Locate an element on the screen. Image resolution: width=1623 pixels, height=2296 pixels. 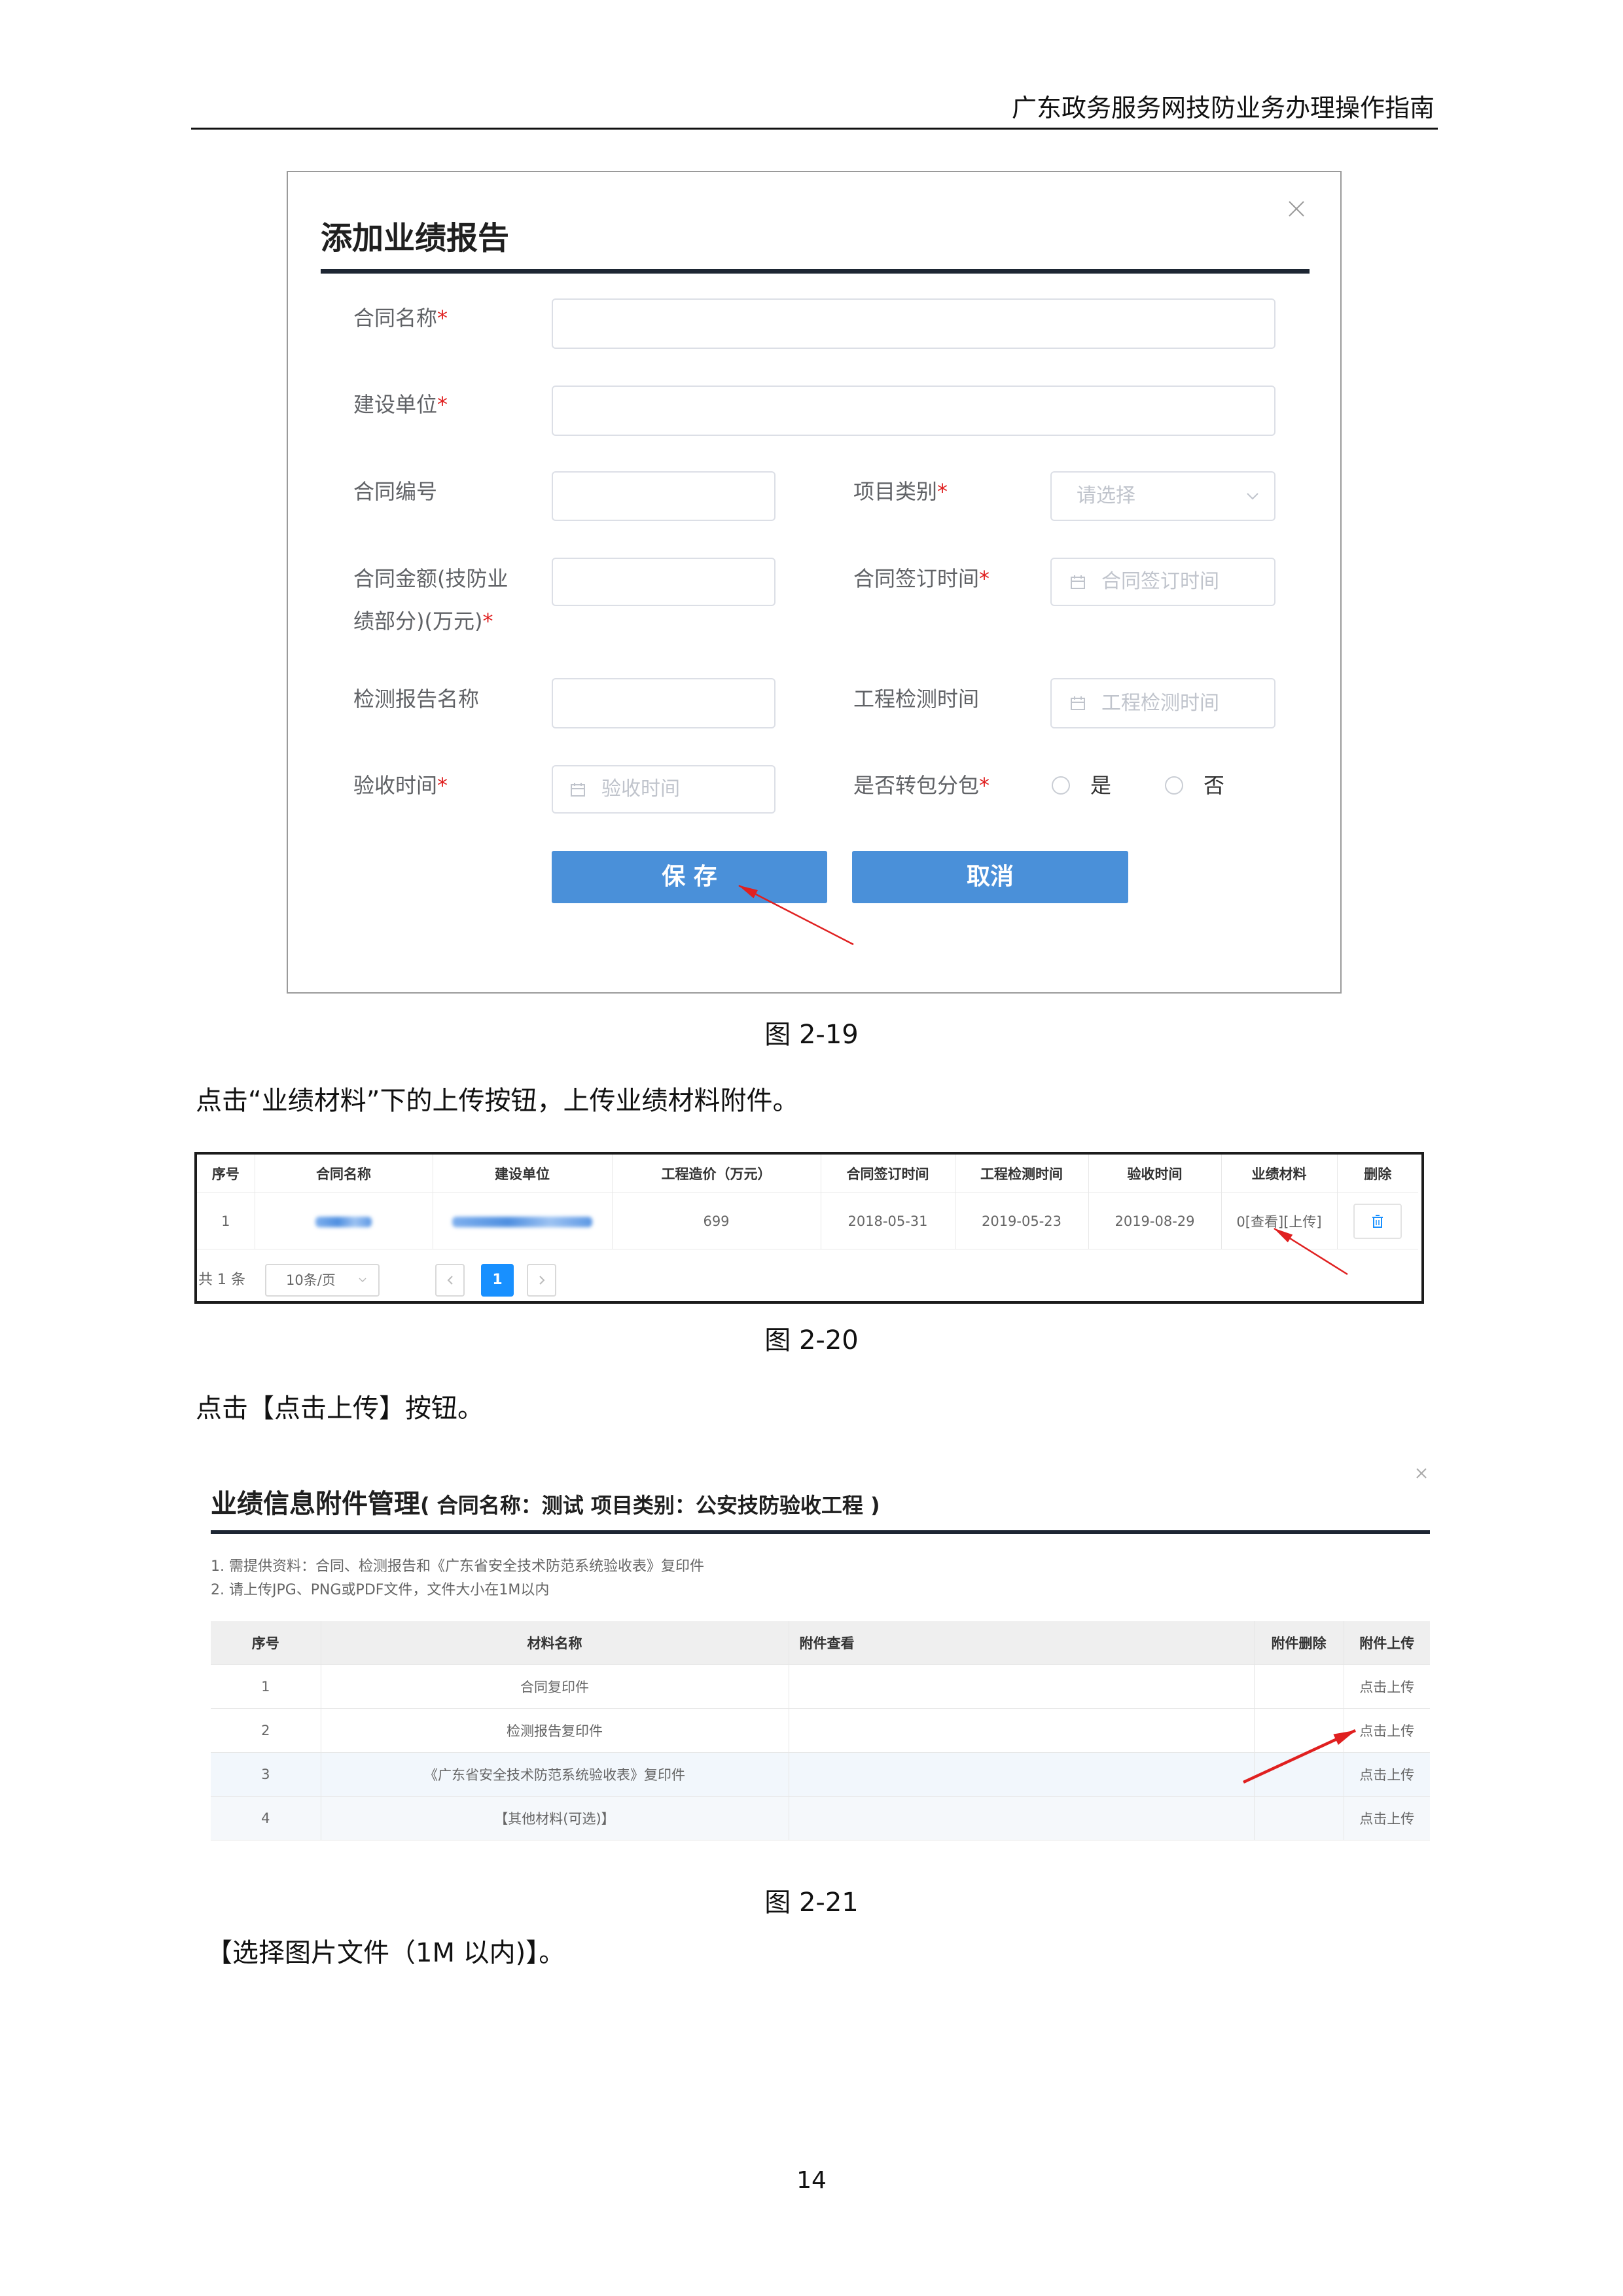
construction-unit-label: 建设单位* is located at coordinates (401, 404).